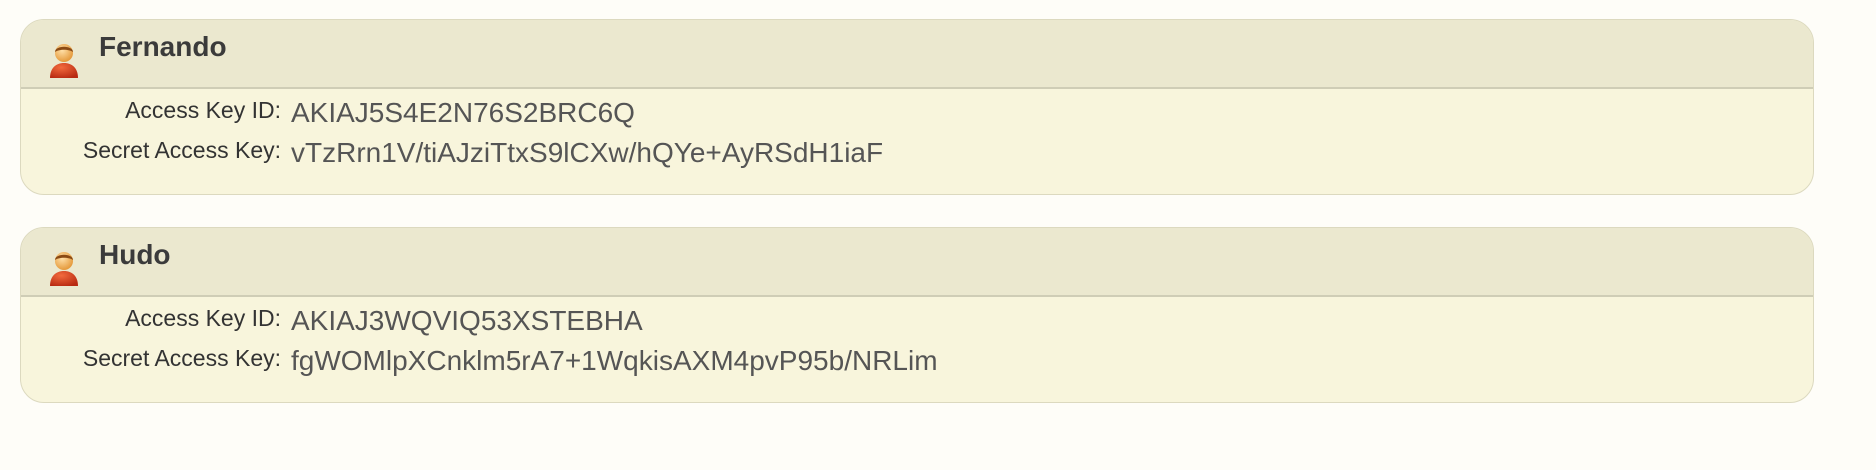 The width and height of the screenshot is (1876, 470). Describe the element at coordinates (917, 54) in the screenshot. I see `card-header: Fernando` at that location.